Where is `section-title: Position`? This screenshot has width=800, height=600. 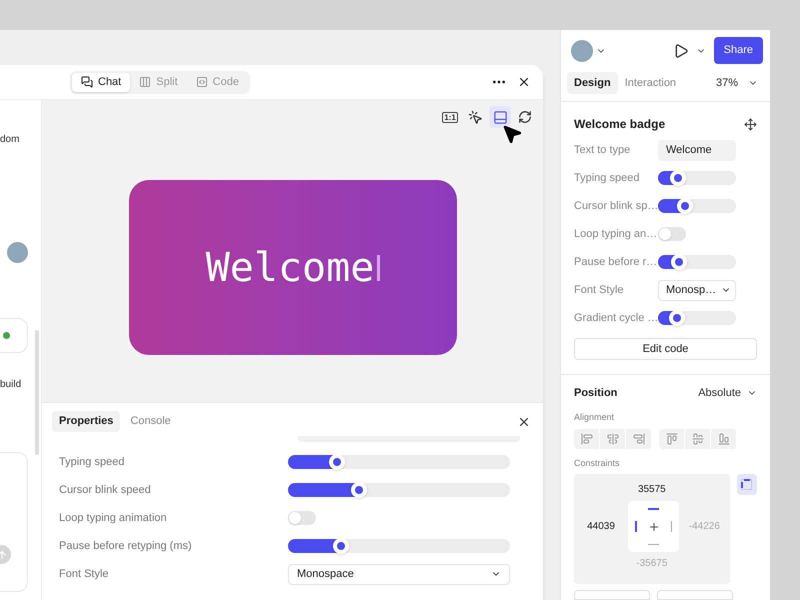 section-title: Position is located at coordinates (596, 393).